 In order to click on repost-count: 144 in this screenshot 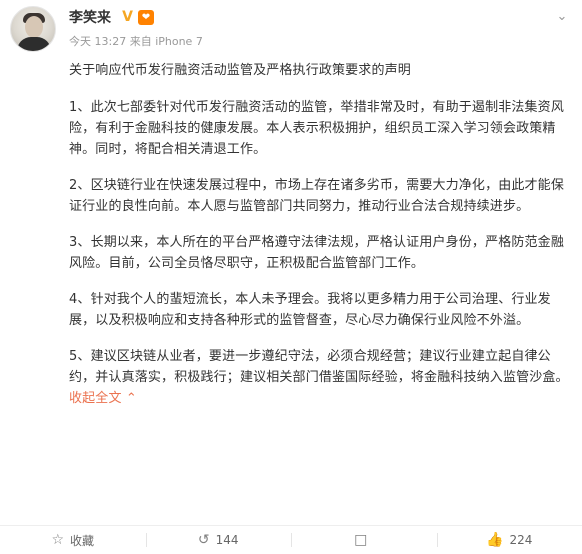, I will do `click(227, 540)`.